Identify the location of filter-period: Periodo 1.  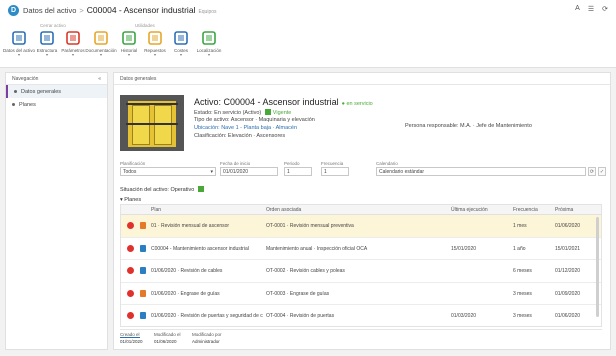
(298, 168).